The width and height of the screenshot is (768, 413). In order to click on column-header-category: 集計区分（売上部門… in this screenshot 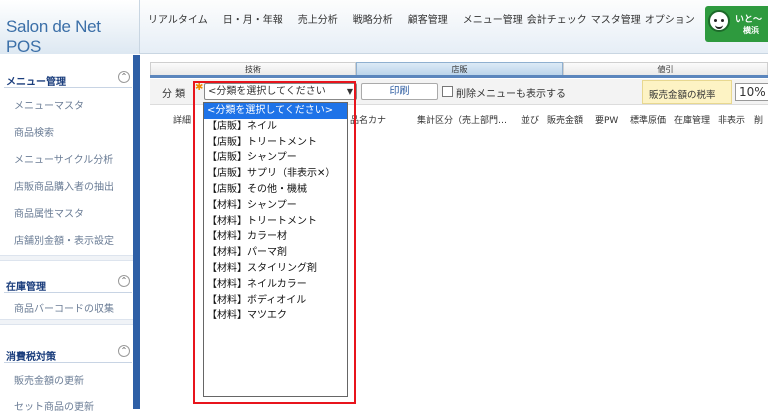, I will do `click(462, 119)`.